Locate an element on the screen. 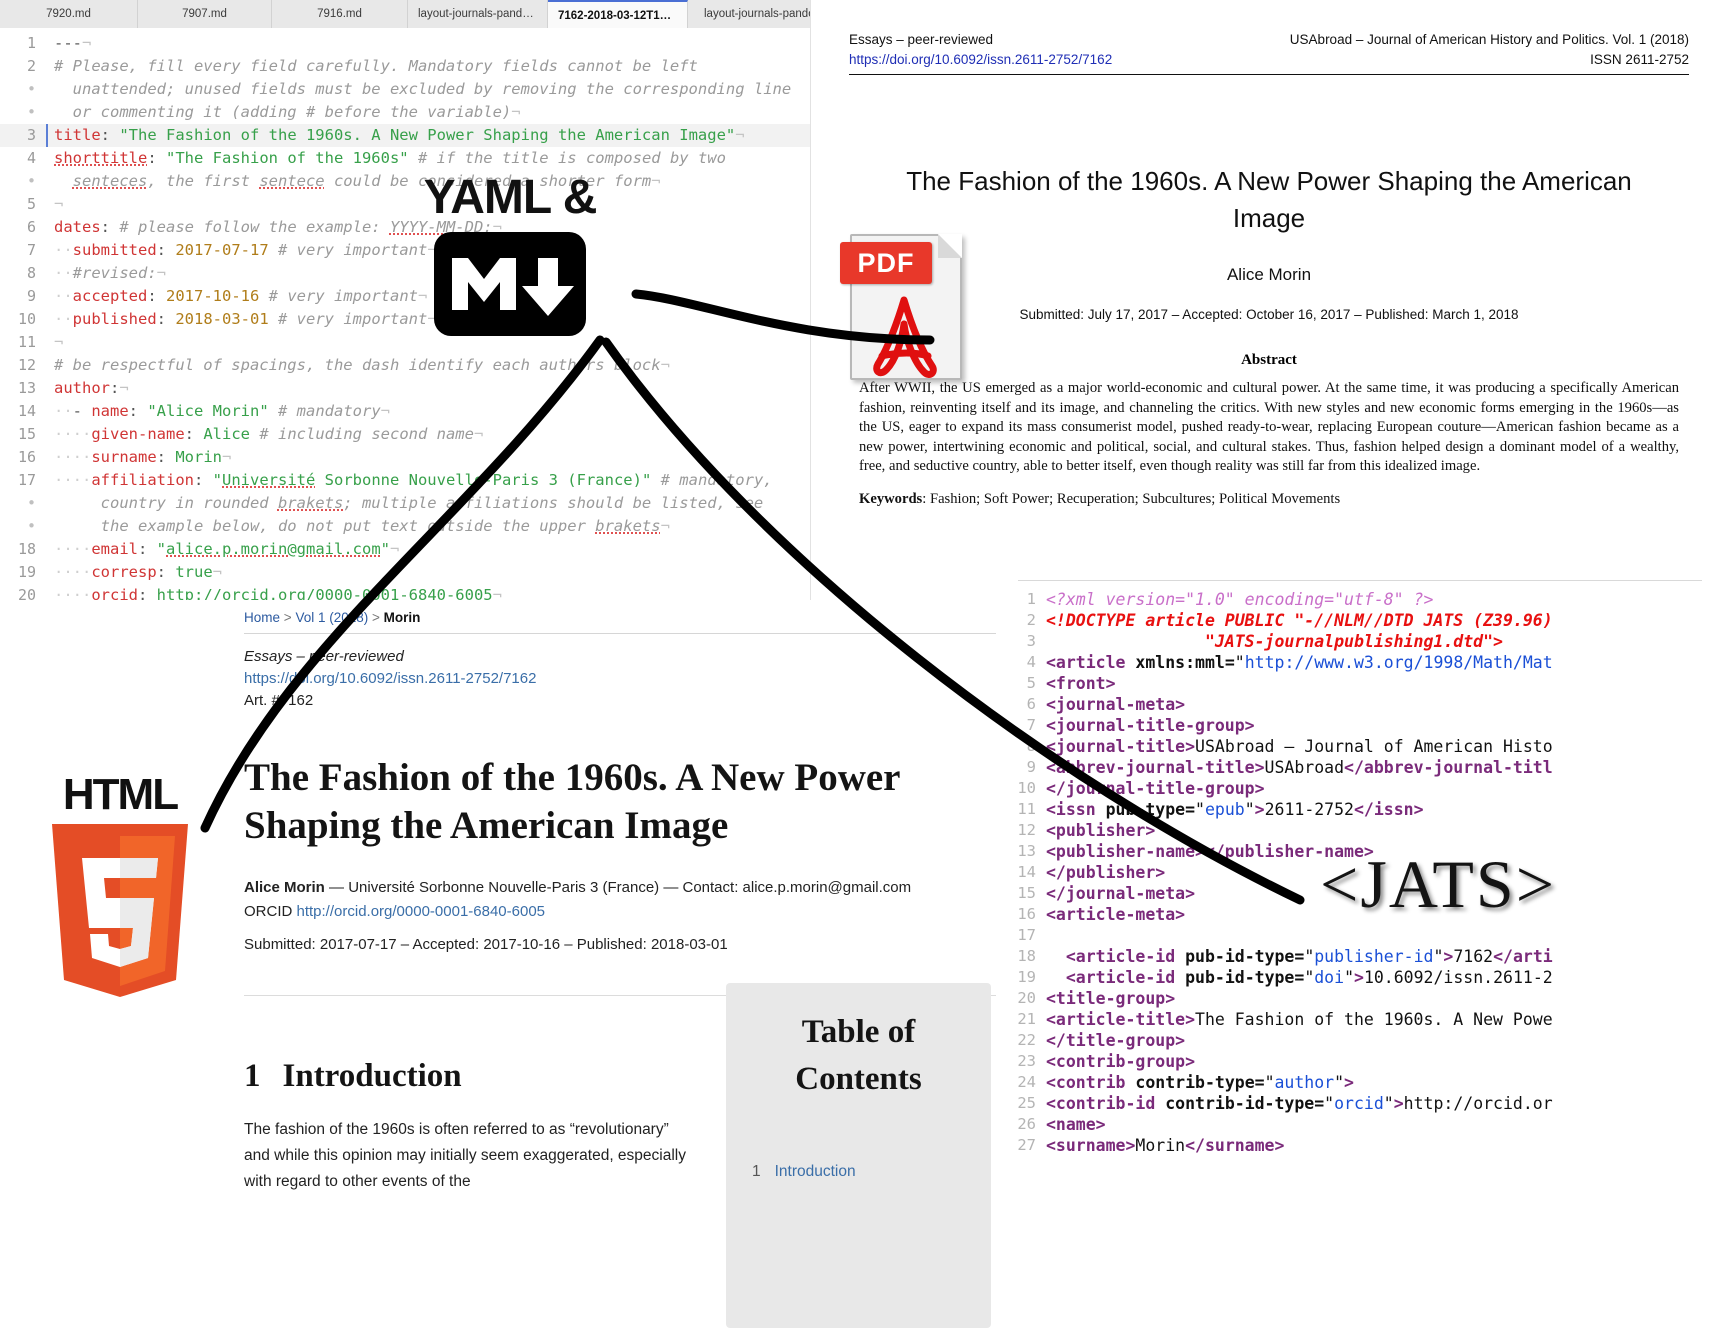 Image resolution: width=1712 pixels, height=1328 pixels. xml-line-content: </journal-title-group> is located at coordinates (1155, 788).